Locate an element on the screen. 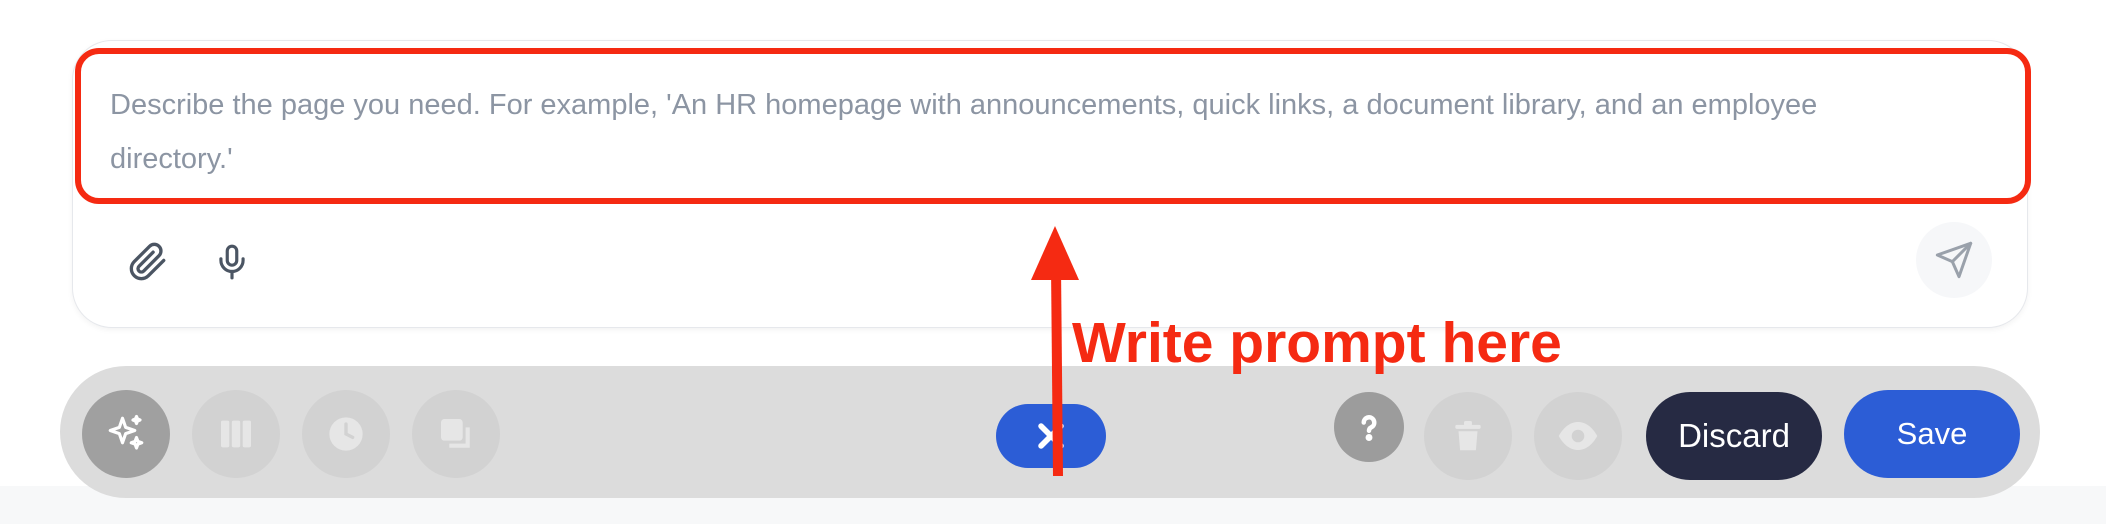 The height and width of the screenshot is (524, 2106). columns-icon is located at coordinates (236, 434).